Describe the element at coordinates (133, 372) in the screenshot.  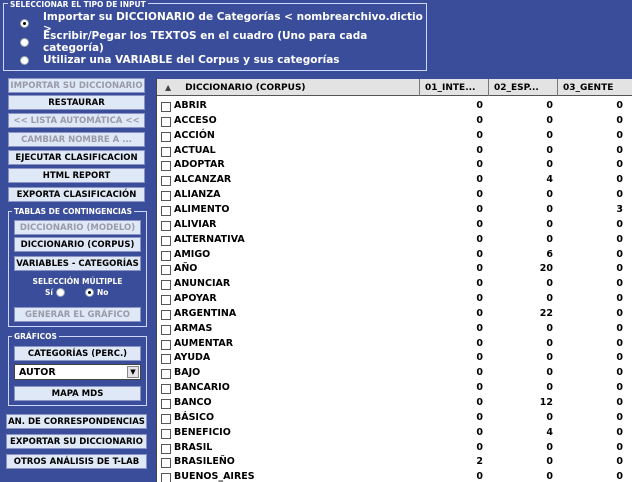
I see `chevron-down-icon: ▼` at that location.